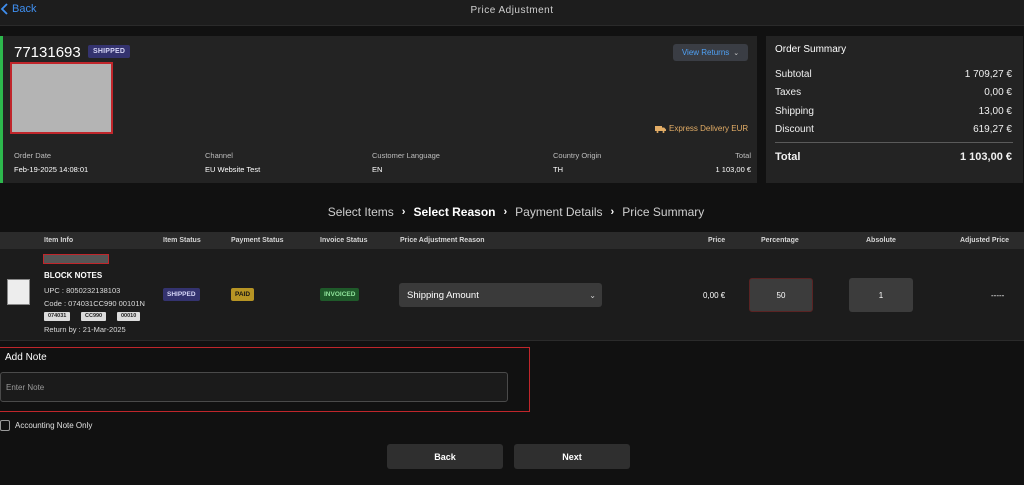 This screenshot has height=485, width=1024. What do you see at coordinates (893, 74) in the screenshot?
I see `summary-row-subtotal: Subtotal 1 709,27 €` at bounding box center [893, 74].